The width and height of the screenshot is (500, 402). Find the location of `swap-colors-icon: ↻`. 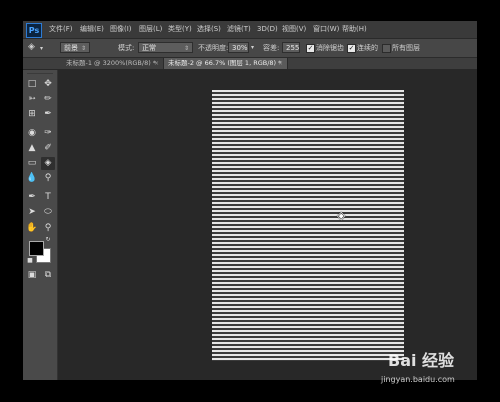

swap-colors-icon: ↻ is located at coordinates (48, 240).